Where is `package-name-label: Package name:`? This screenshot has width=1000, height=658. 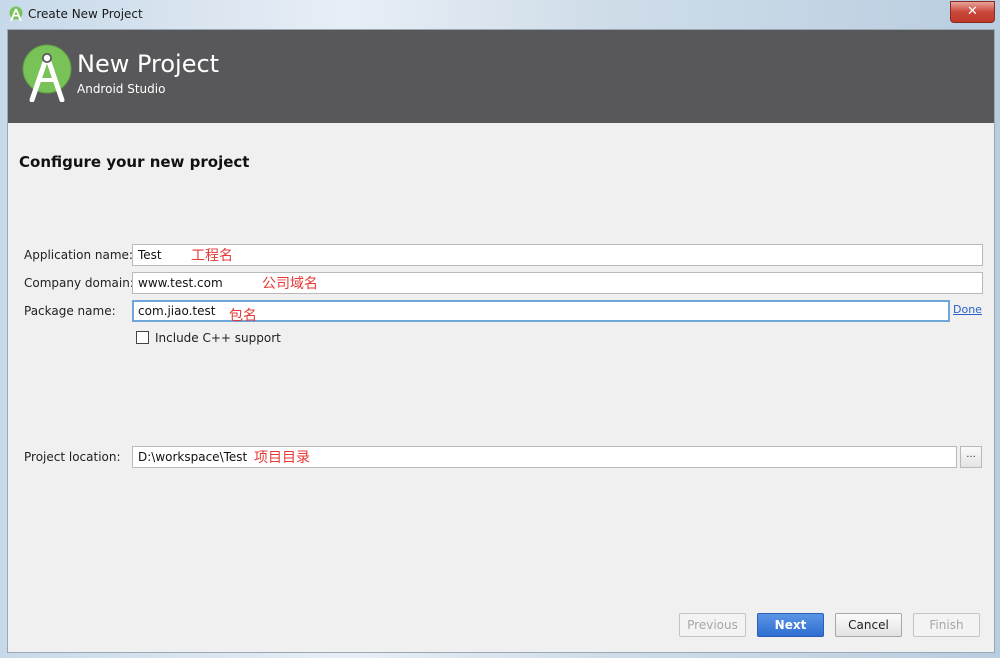
package-name-label: Package name: is located at coordinates (70, 311).